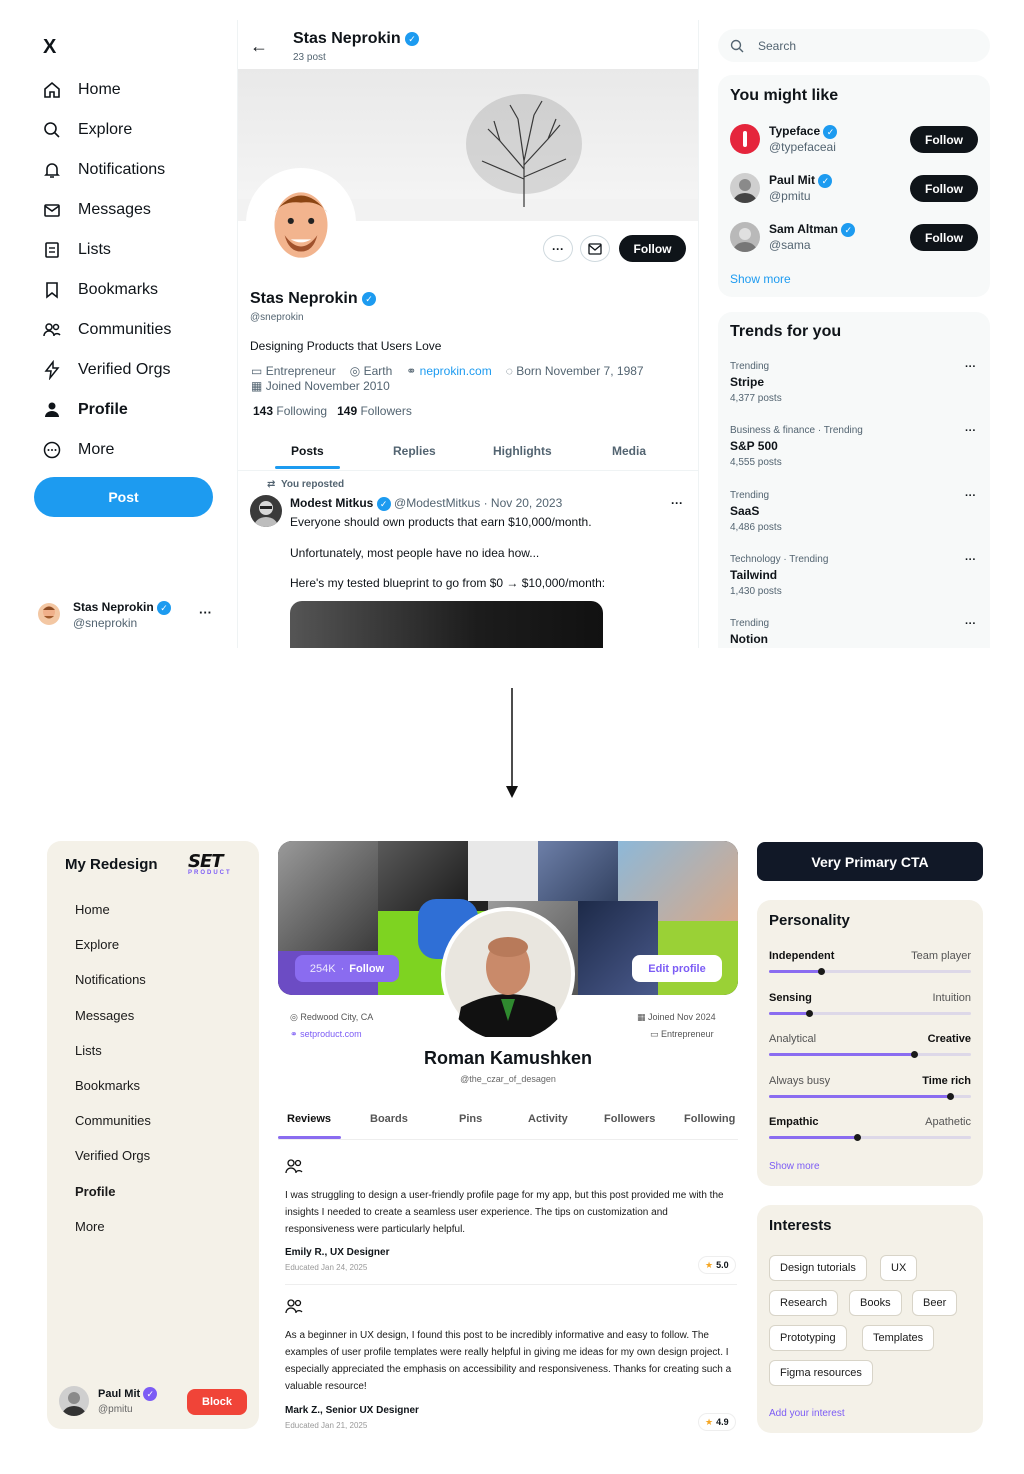  Describe the element at coordinates (790, 997) in the screenshot. I see `trait-left-label: Sensing` at that location.